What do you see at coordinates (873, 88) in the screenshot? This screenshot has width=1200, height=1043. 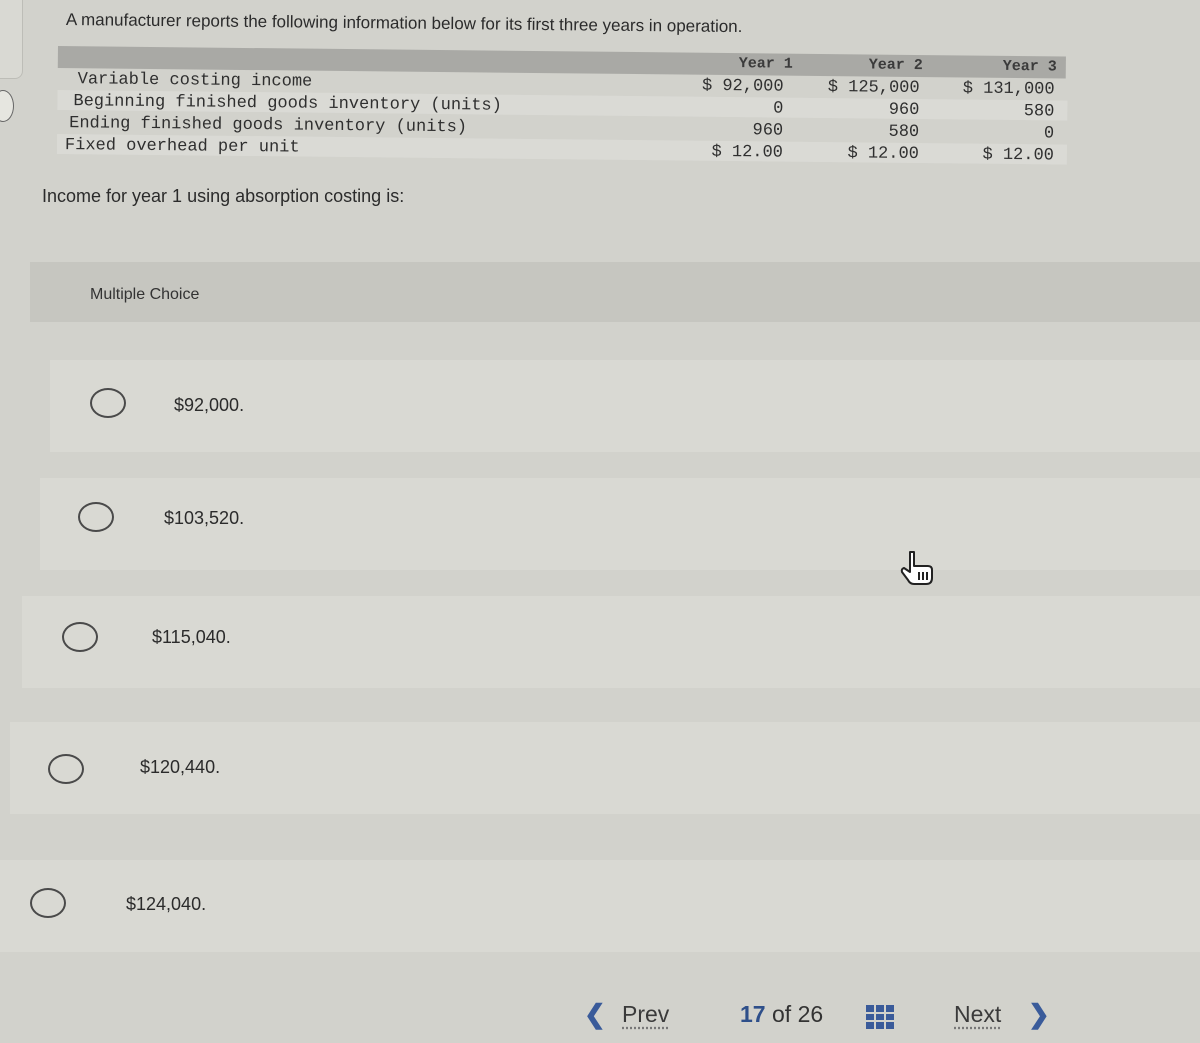 I see `cell: $ 125,000` at bounding box center [873, 88].